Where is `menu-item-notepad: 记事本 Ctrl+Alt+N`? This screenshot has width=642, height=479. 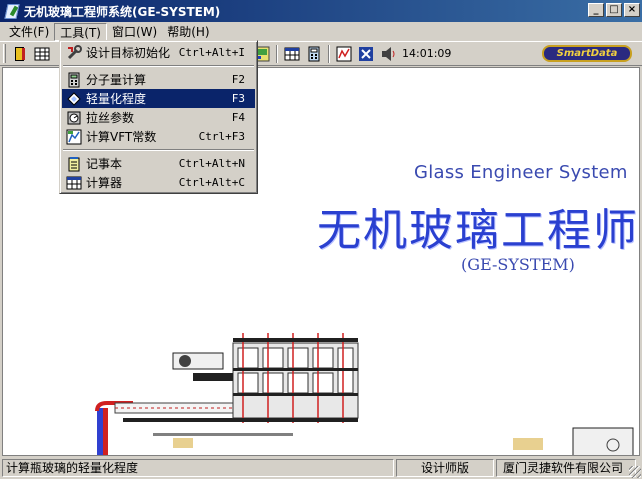
menu-item-notepad: 记事本 Ctrl+Alt+N is located at coordinates (158, 163).